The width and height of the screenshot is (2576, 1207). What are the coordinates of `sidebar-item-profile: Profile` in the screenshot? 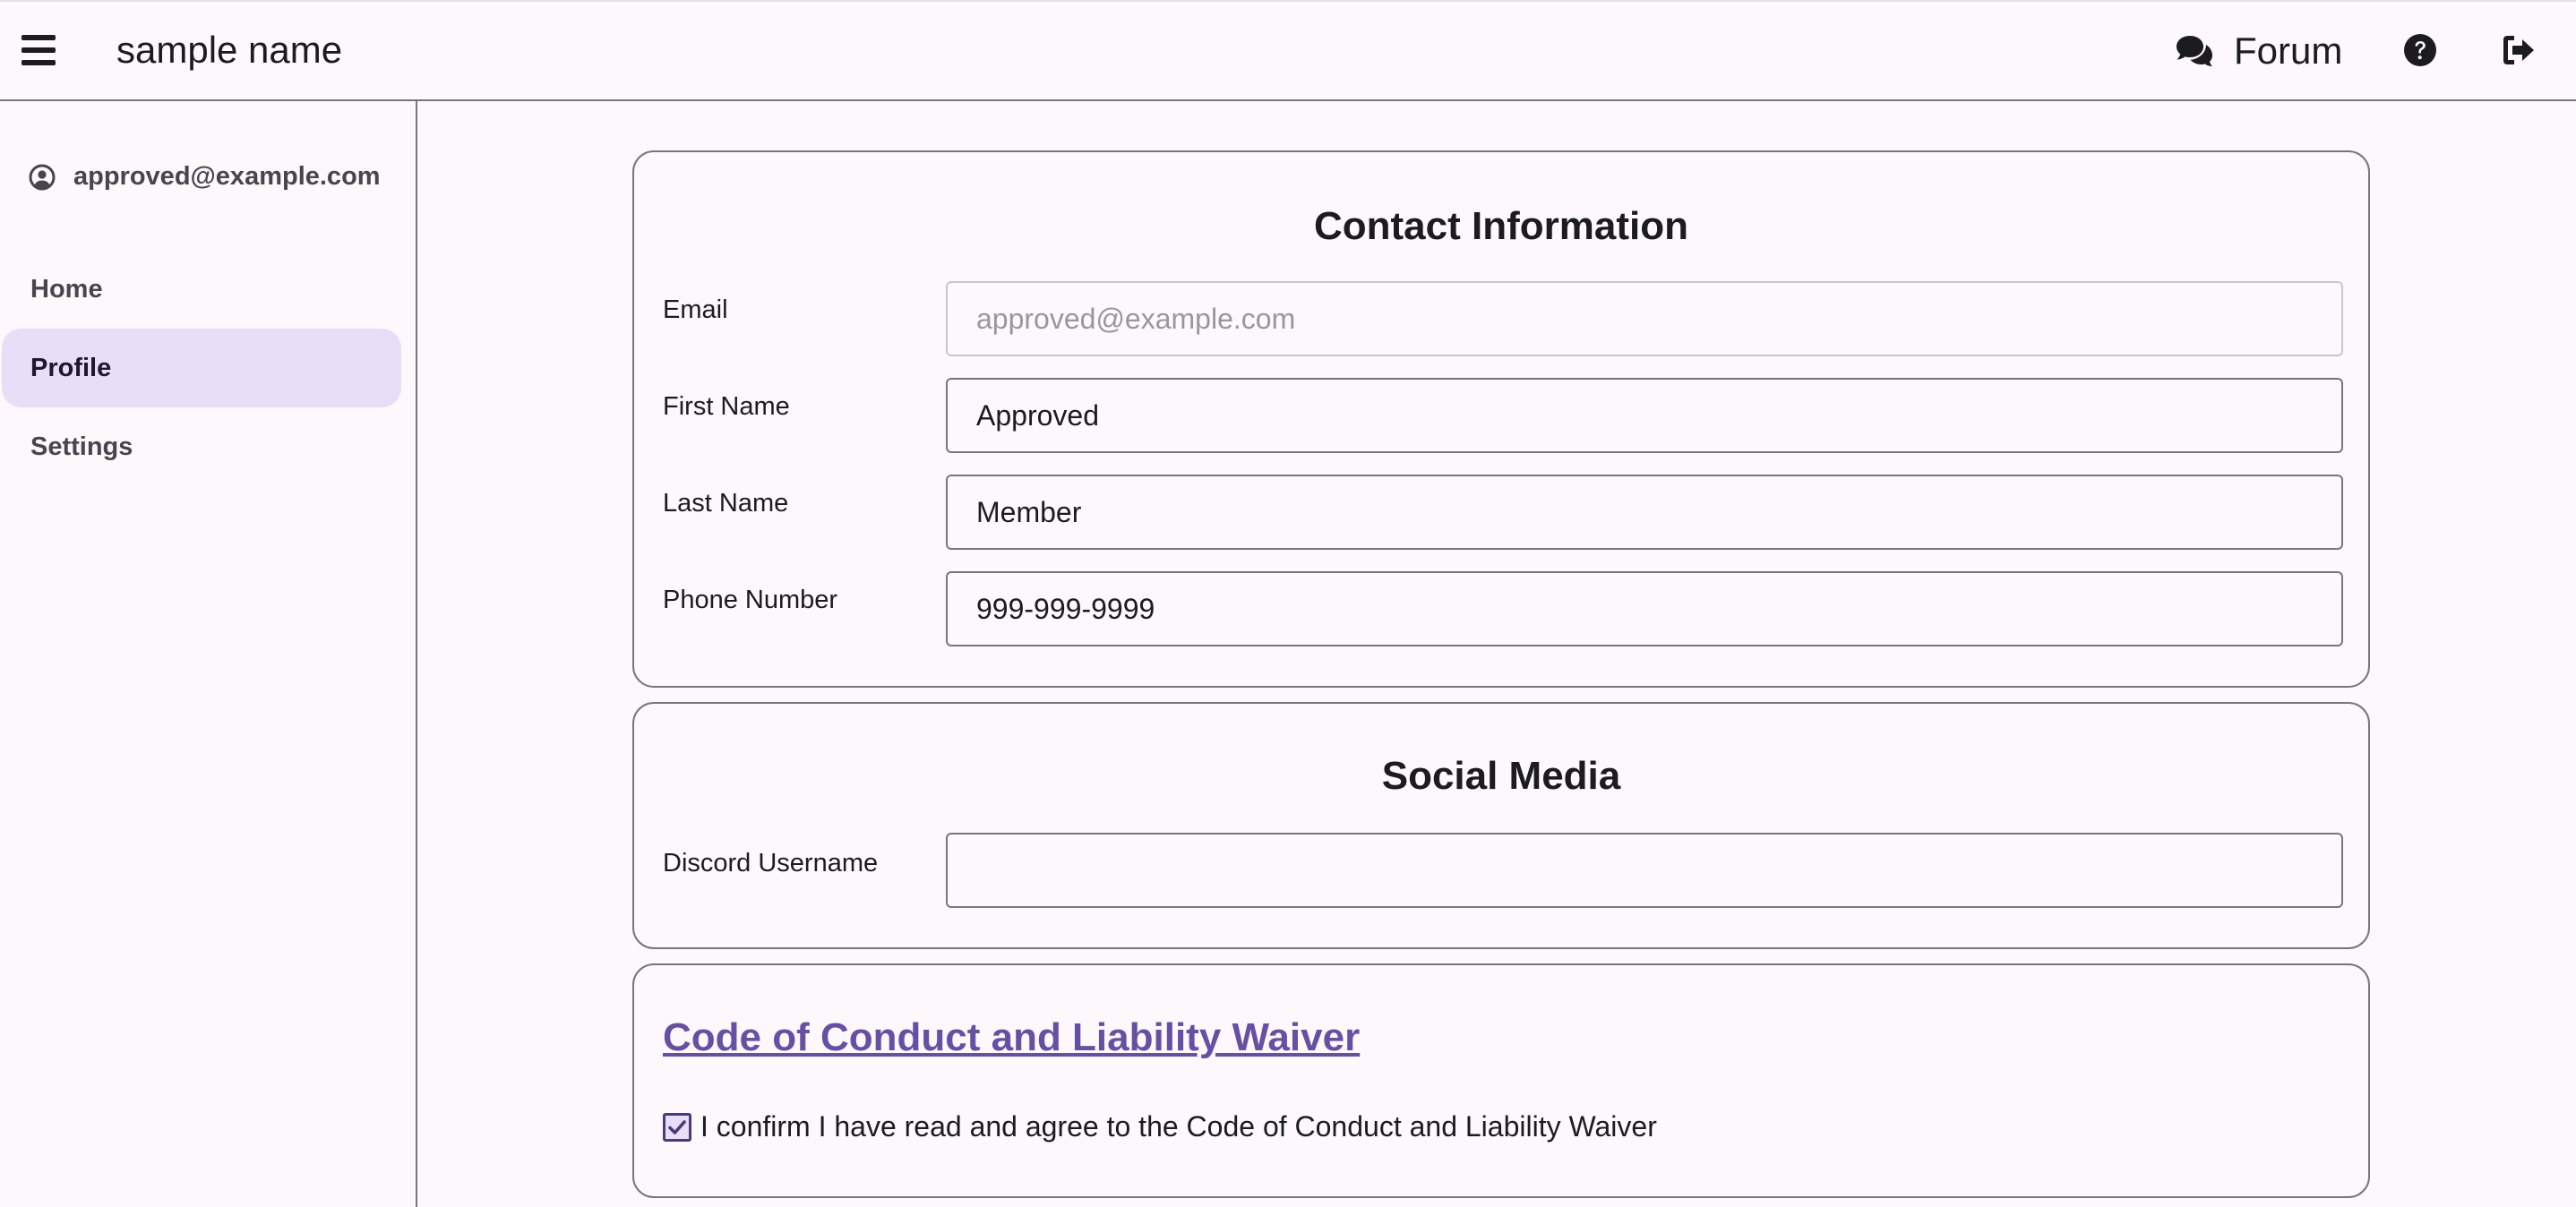 It's located at (201, 368).